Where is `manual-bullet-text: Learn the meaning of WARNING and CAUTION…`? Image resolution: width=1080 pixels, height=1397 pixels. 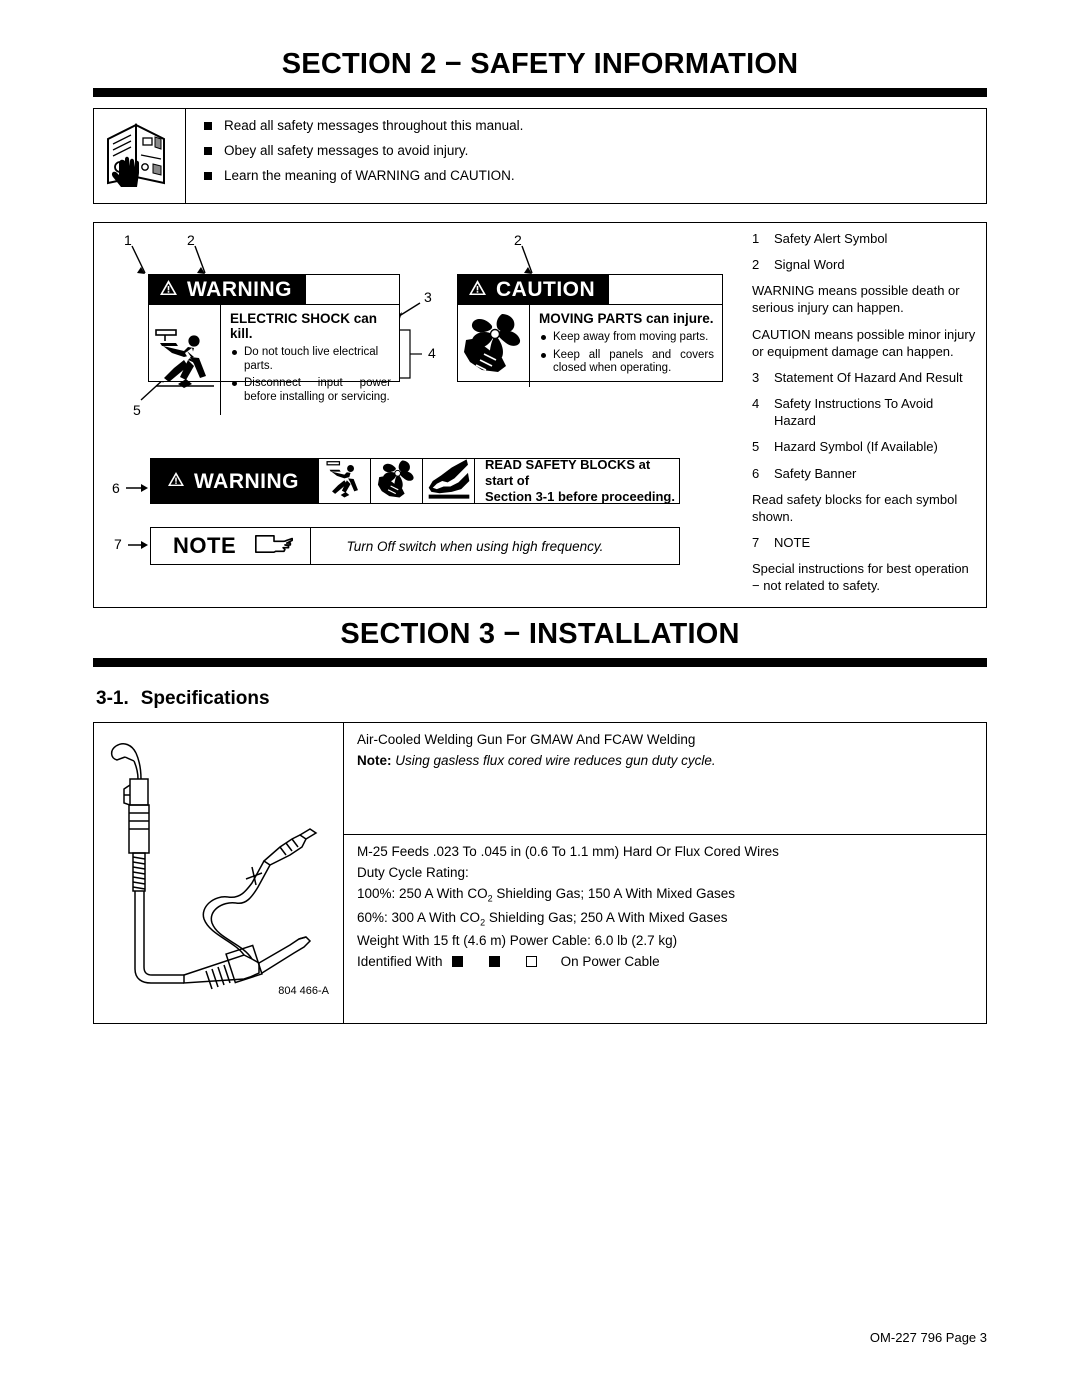 manual-bullet-text: Learn the meaning of WARNING and CAUTION… is located at coordinates (369, 175).